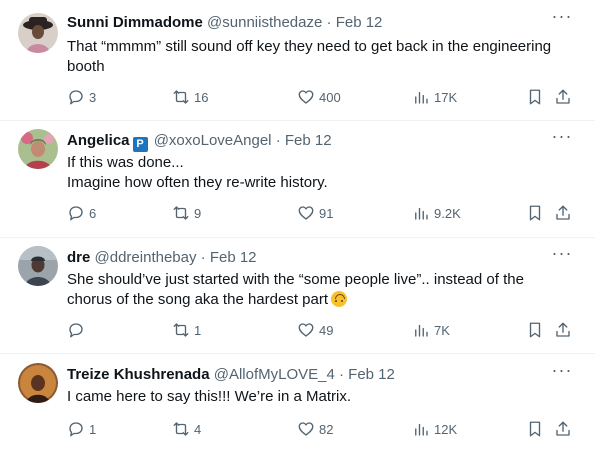 Image resolution: width=595 pixels, height=457 pixels. What do you see at coordinates (197, 182) in the screenshot?
I see `tweet-text-line: Imagine how often they re-write history.` at bounding box center [197, 182].